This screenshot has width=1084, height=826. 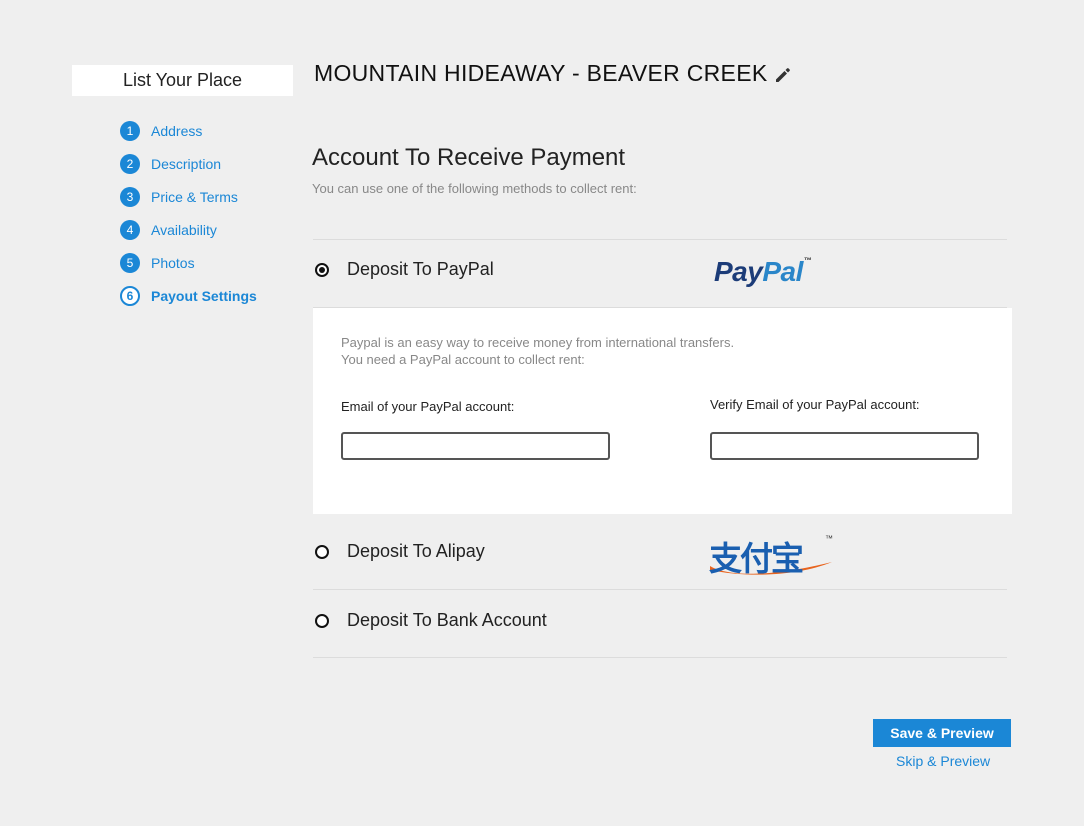 I want to click on verify-email-label: Verify Email of your PayPal account:, so click(x=815, y=404).